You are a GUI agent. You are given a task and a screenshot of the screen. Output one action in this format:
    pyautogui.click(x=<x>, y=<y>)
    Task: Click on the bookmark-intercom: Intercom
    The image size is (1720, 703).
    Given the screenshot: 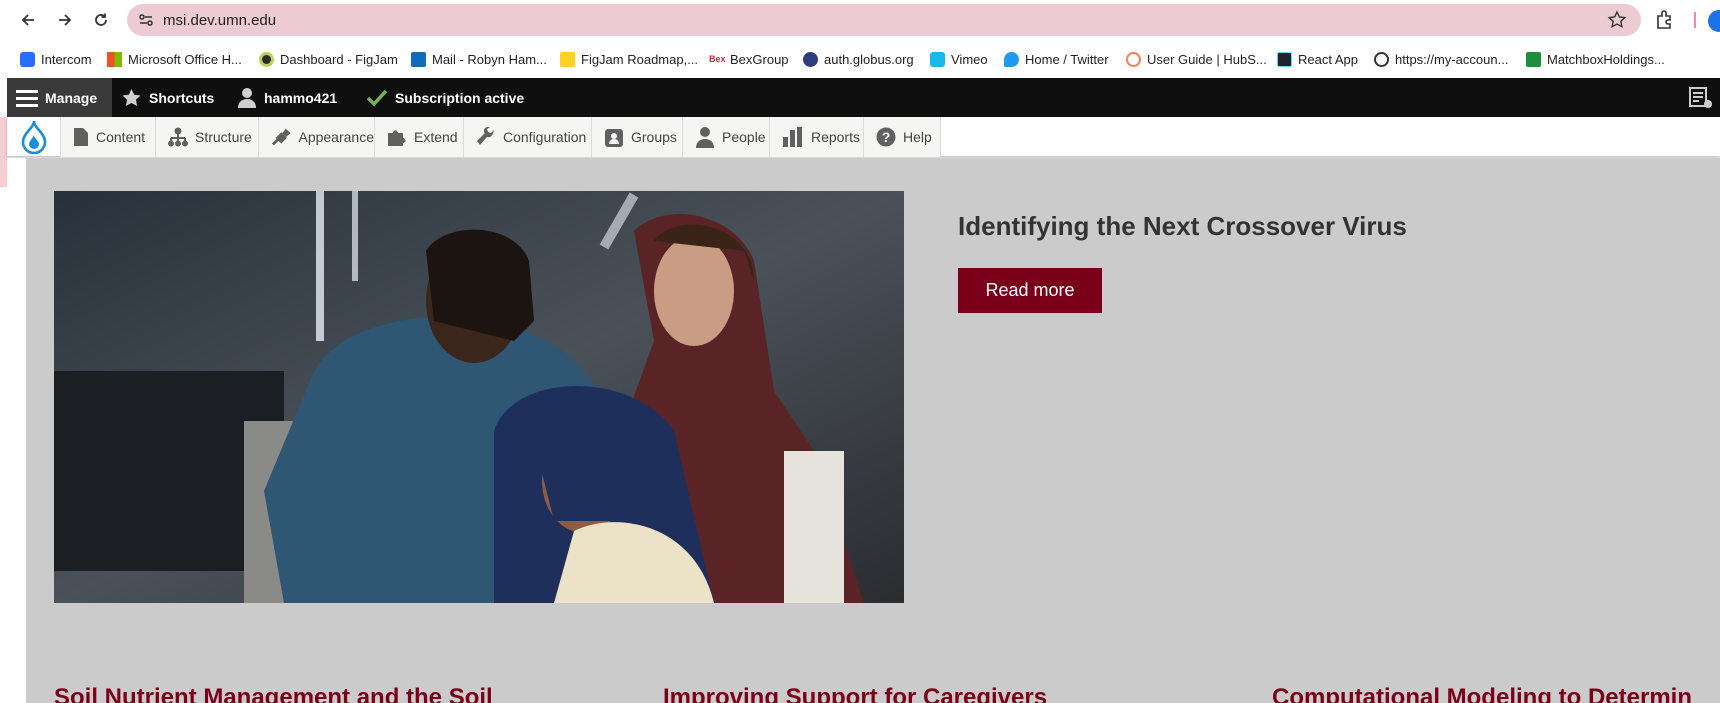 What is the action you would take?
    pyautogui.click(x=56, y=59)
    